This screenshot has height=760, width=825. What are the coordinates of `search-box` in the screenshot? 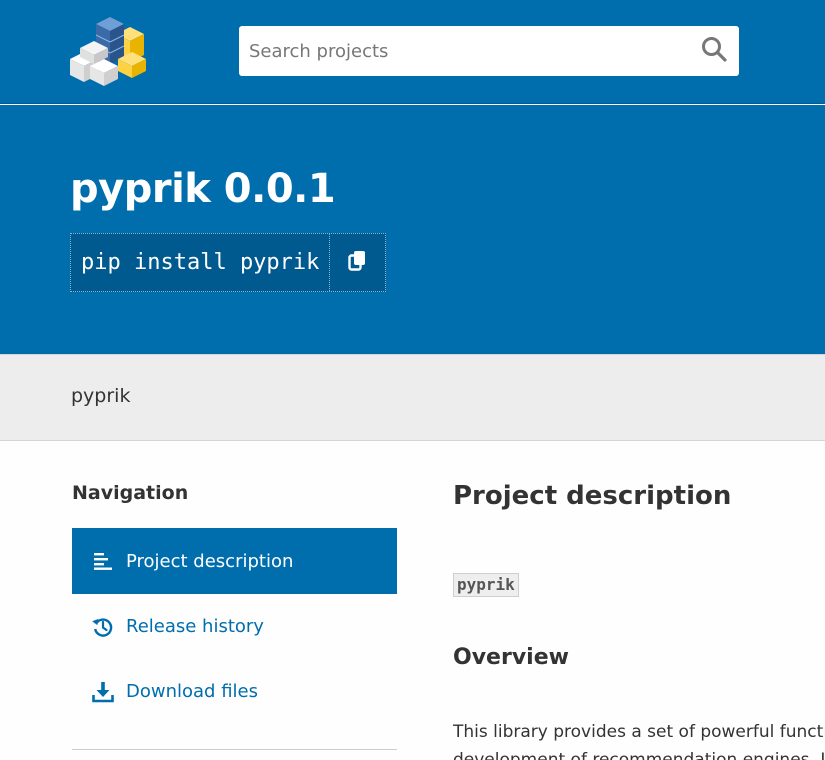 It's located at (489, 51).